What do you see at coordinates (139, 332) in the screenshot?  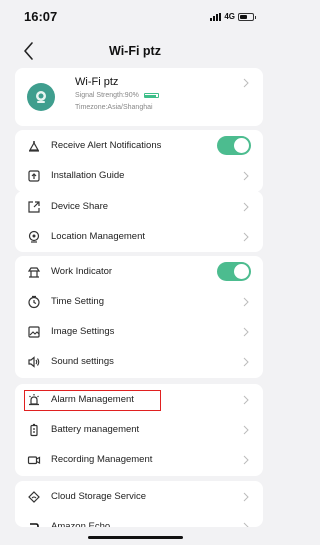 I see `setting-row-image-settings: Image Settings` at bounding box center [139, 332].